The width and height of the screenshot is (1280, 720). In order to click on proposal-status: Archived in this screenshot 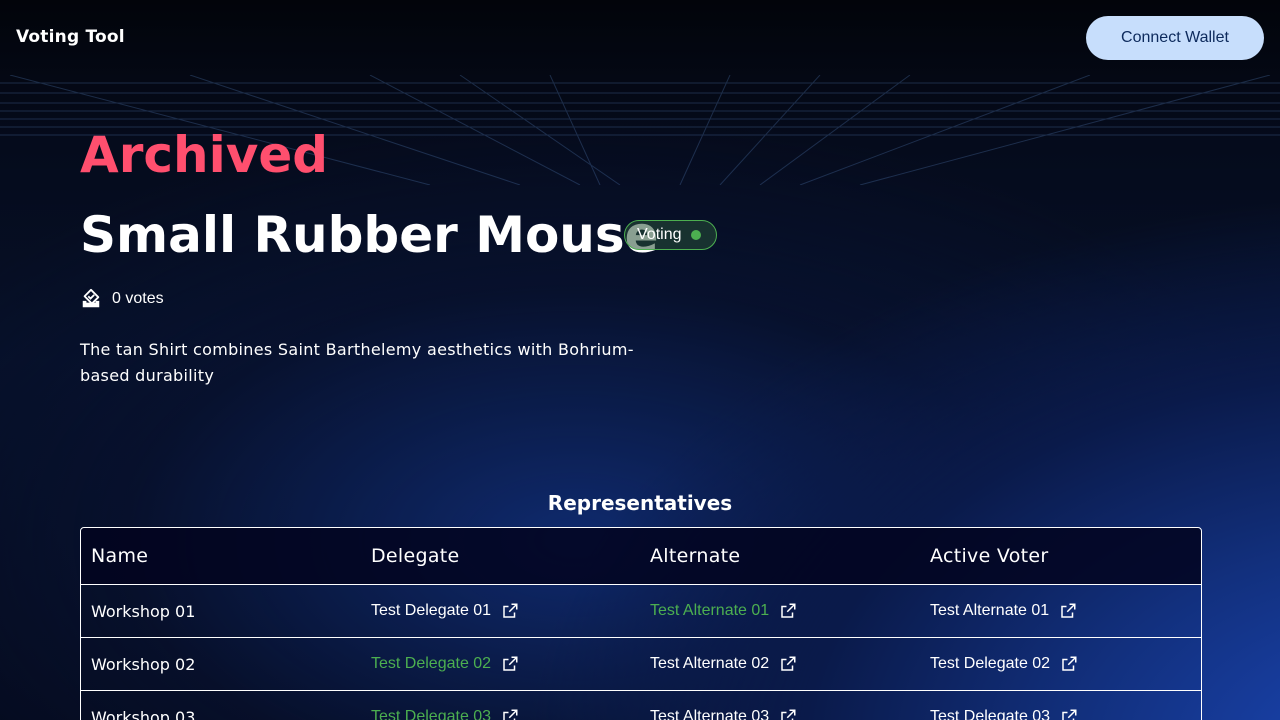, I will do `click(204, 155)`.